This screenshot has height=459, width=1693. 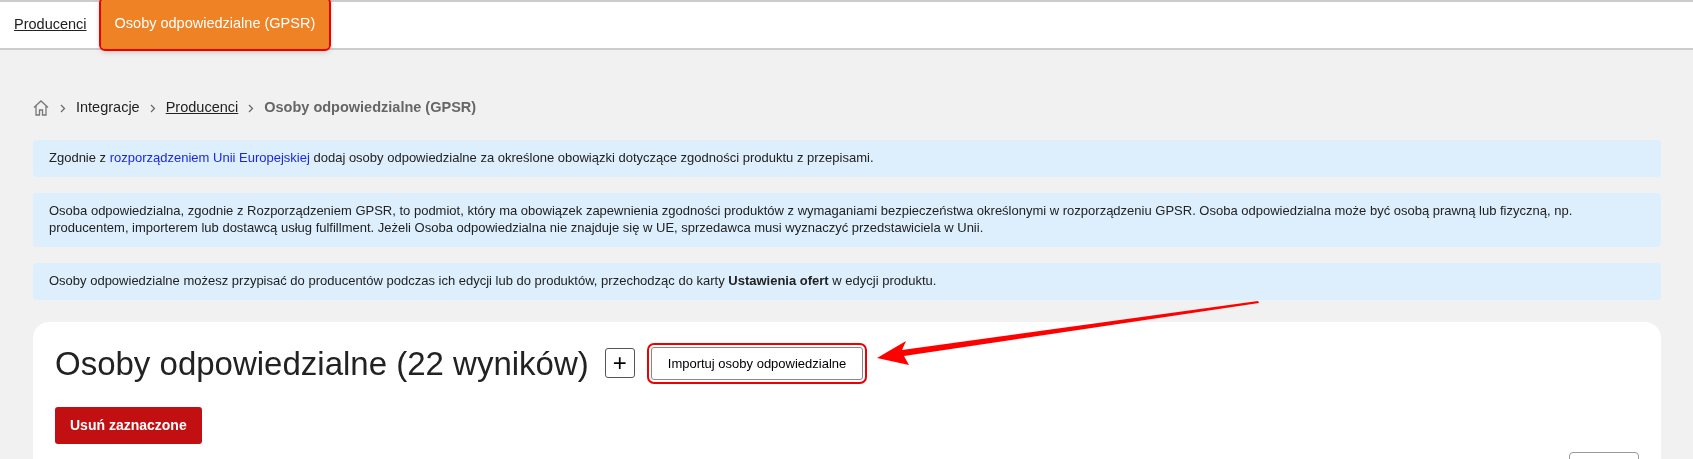 I want to click on breadcrumb-item: Integracje, so click(x=108, y=108).